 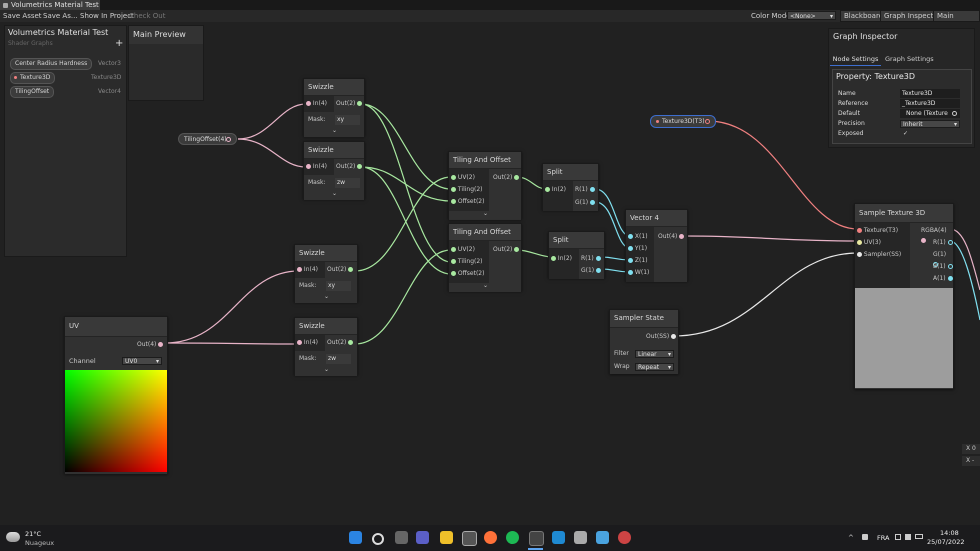 What do you see at coordinates (883, 538) in the screenshot?
I see `input-language: FRA` at bounding box center [883, 538].